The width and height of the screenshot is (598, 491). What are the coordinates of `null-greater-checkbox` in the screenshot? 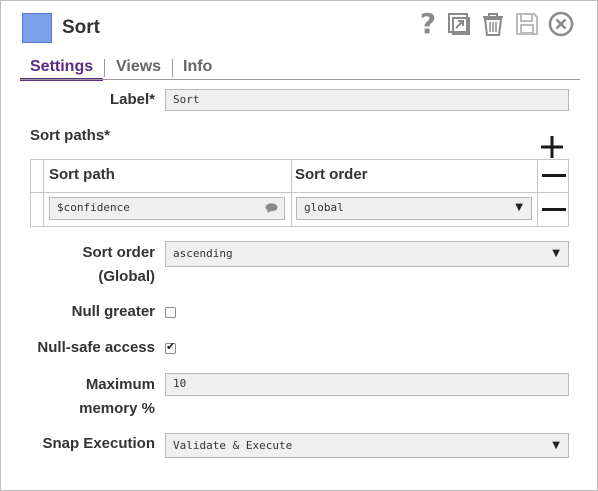 It's located at (170, 312).